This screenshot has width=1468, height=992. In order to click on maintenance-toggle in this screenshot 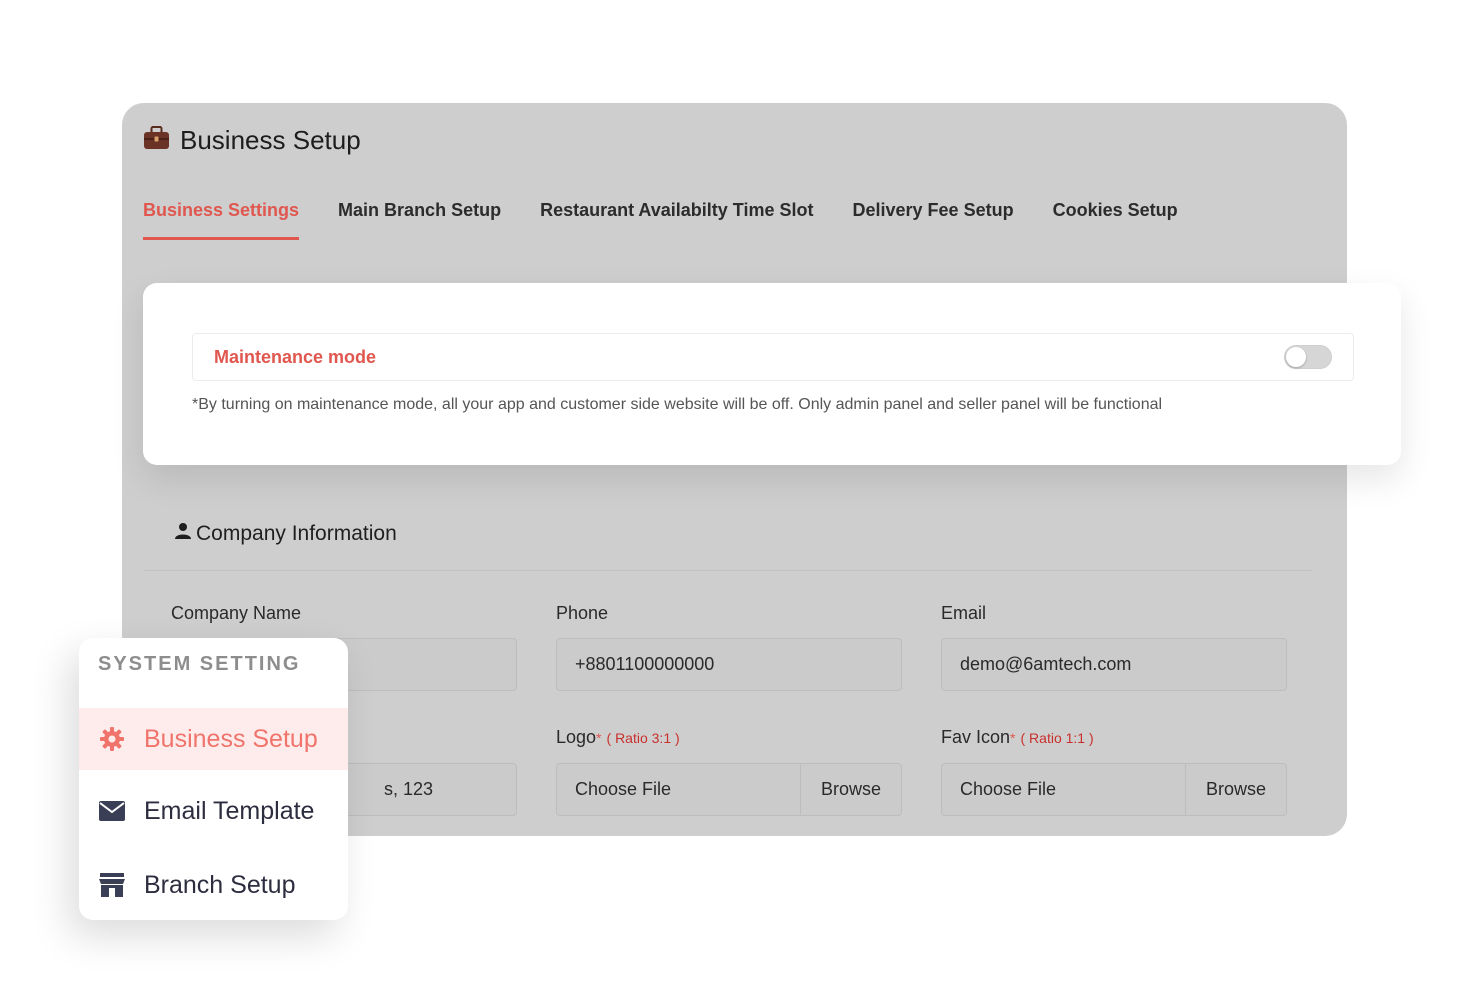, I will do `click(1308, 357)`.